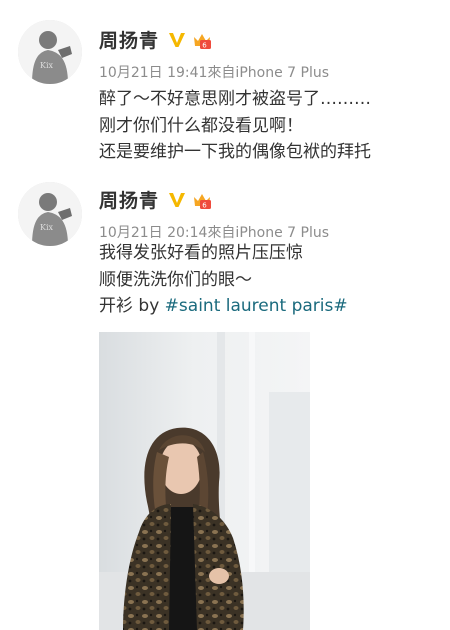 This screenshot has width=450, height=630. What do you see at coordinates (235, 152) in the screenshot?
I see `post-line: 还是要维护一下我的偶像包袱的拜托` at bounding box center [235, 152].